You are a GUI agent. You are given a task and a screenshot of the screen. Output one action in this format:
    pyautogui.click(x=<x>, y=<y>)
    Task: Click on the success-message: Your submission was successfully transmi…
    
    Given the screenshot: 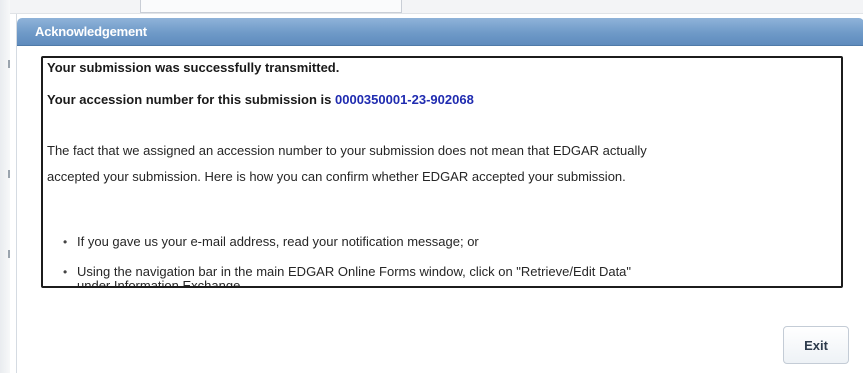 What is the action you would take?
    pyautogui.click(x=193, y=67)
    